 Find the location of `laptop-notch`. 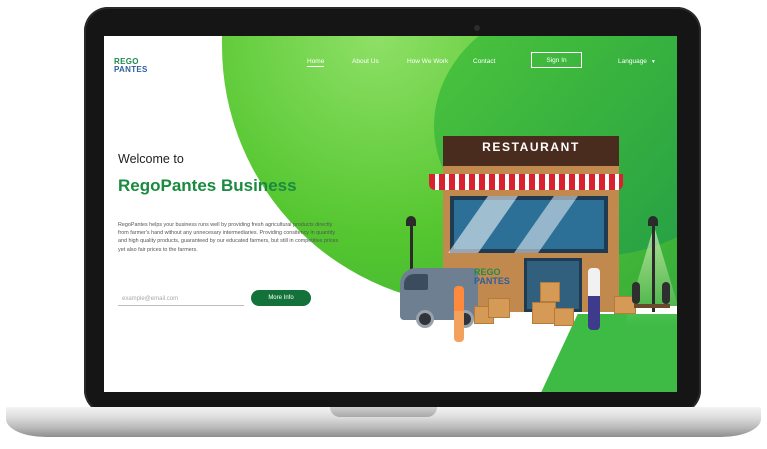

laptop-notch is located at coordinates (383, 412).